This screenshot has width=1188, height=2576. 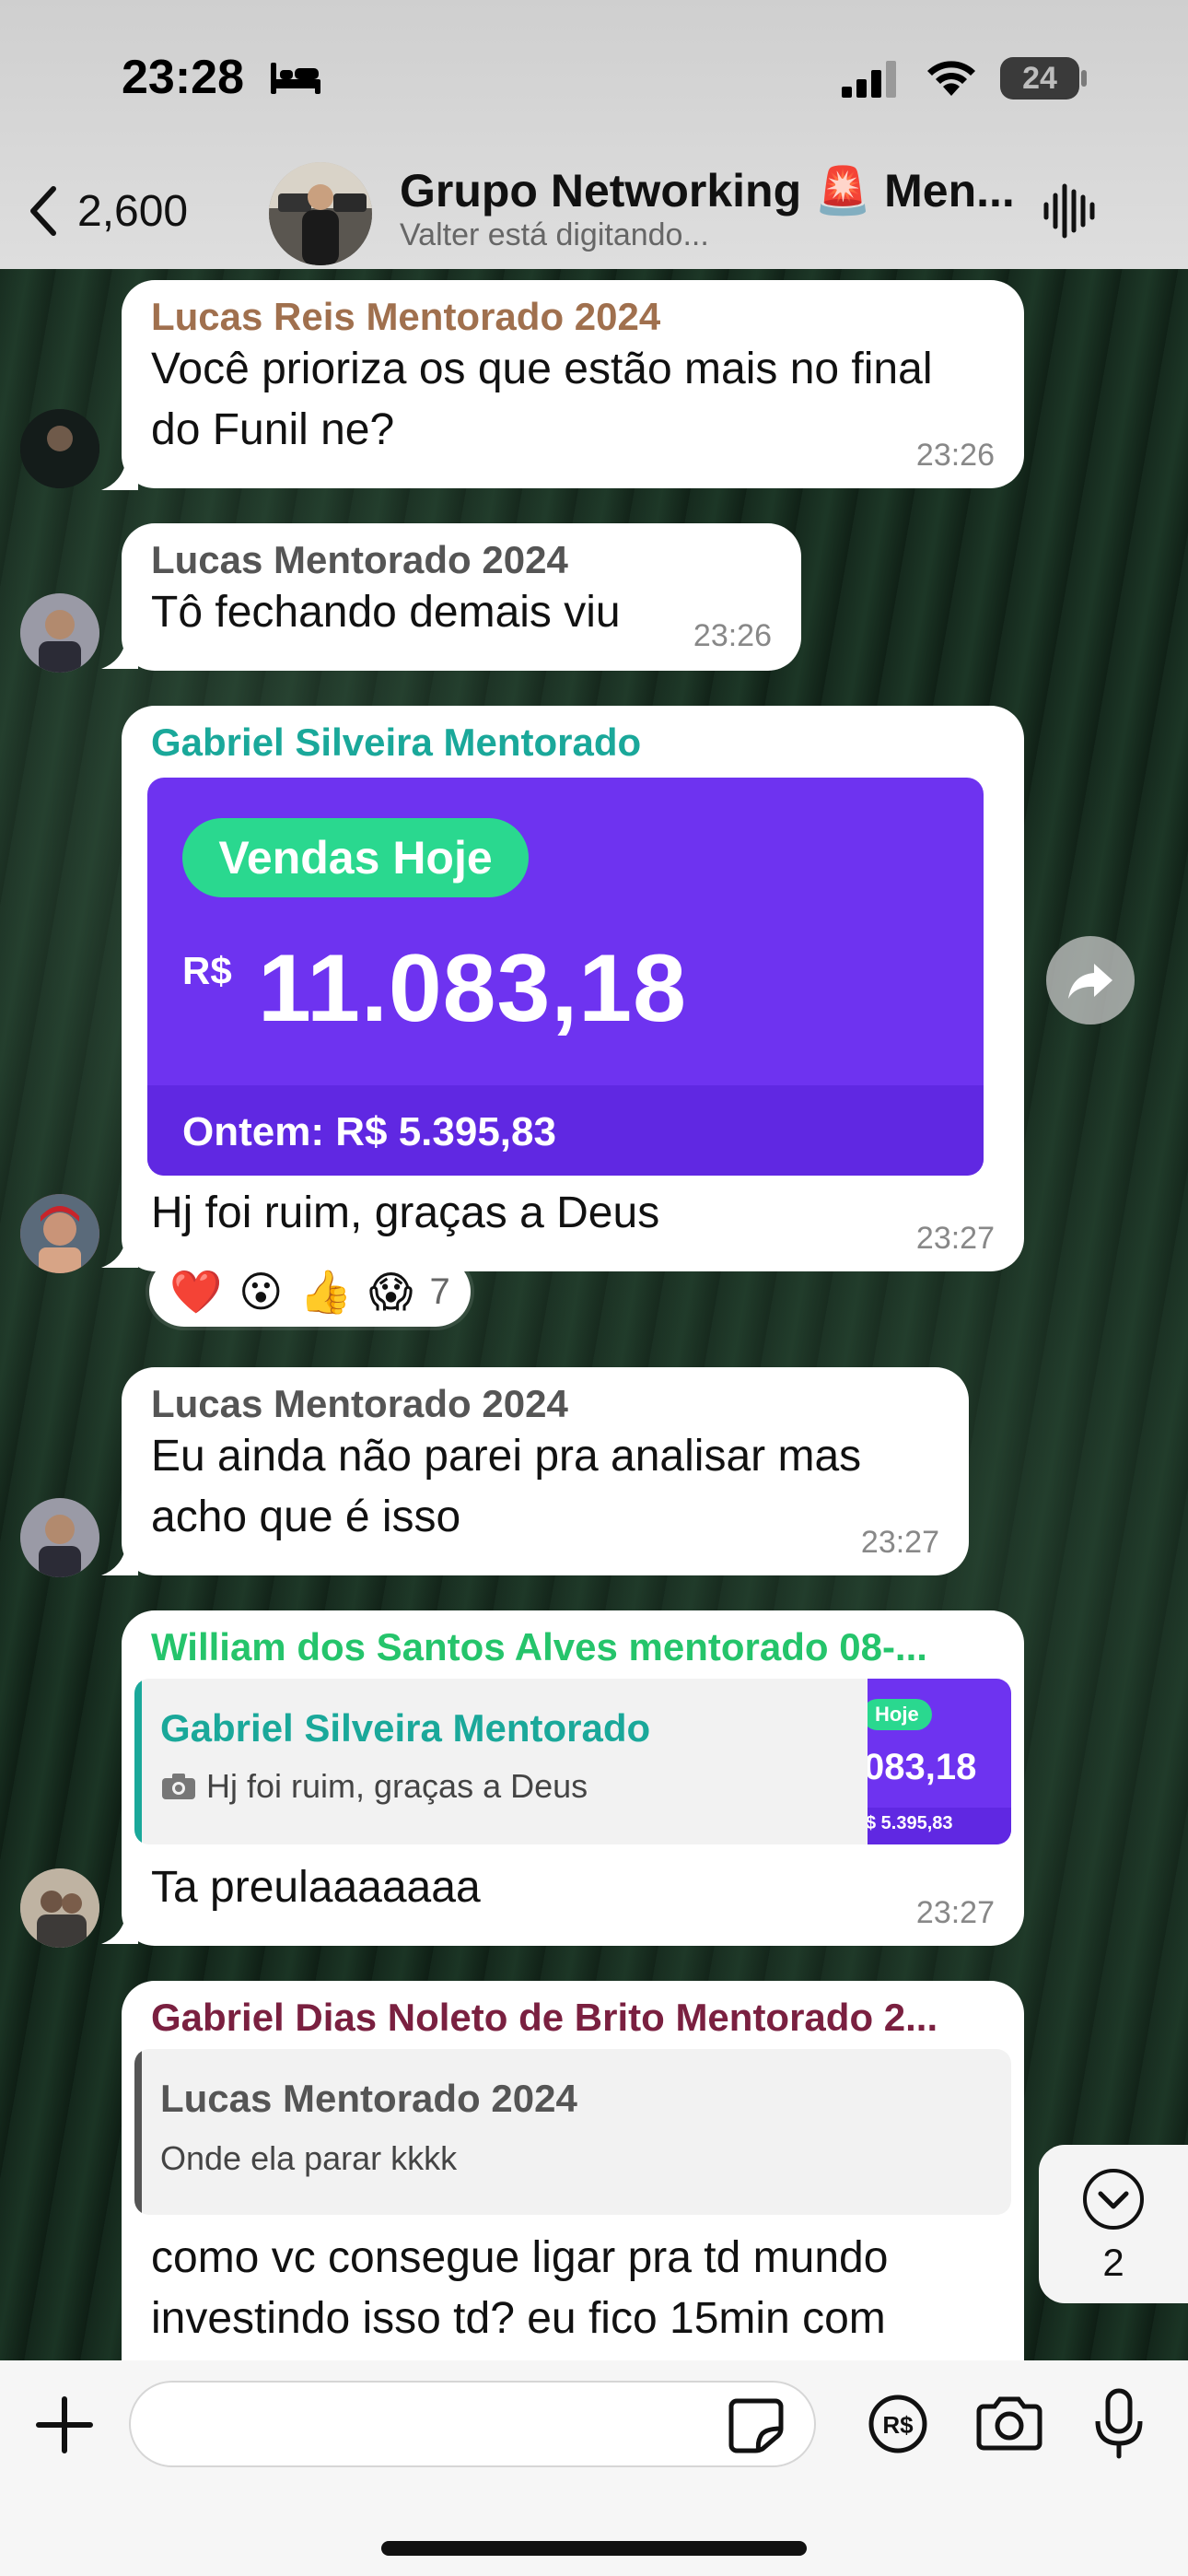 I want to click on thumb-badge: Hoje, so click(x=900, y=1714).